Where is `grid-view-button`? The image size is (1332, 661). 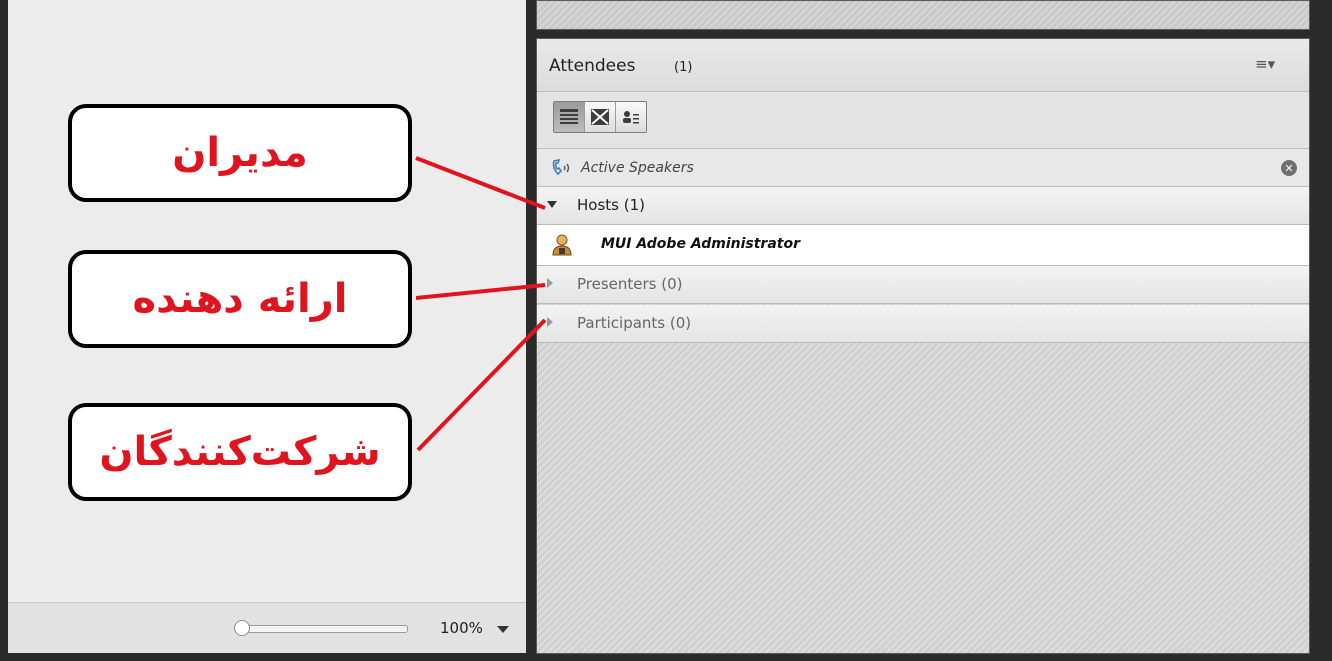
grid-view-button is located at coordinates (600, 117).